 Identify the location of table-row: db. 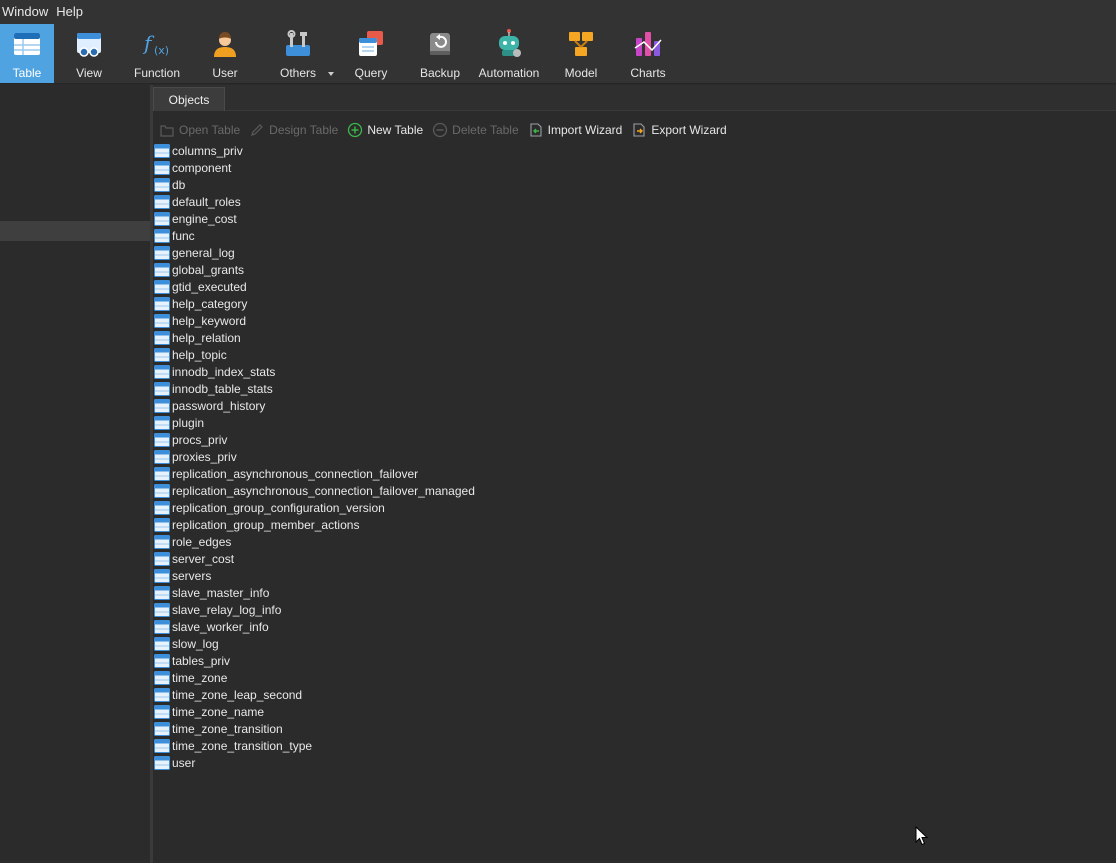
(634, 184).